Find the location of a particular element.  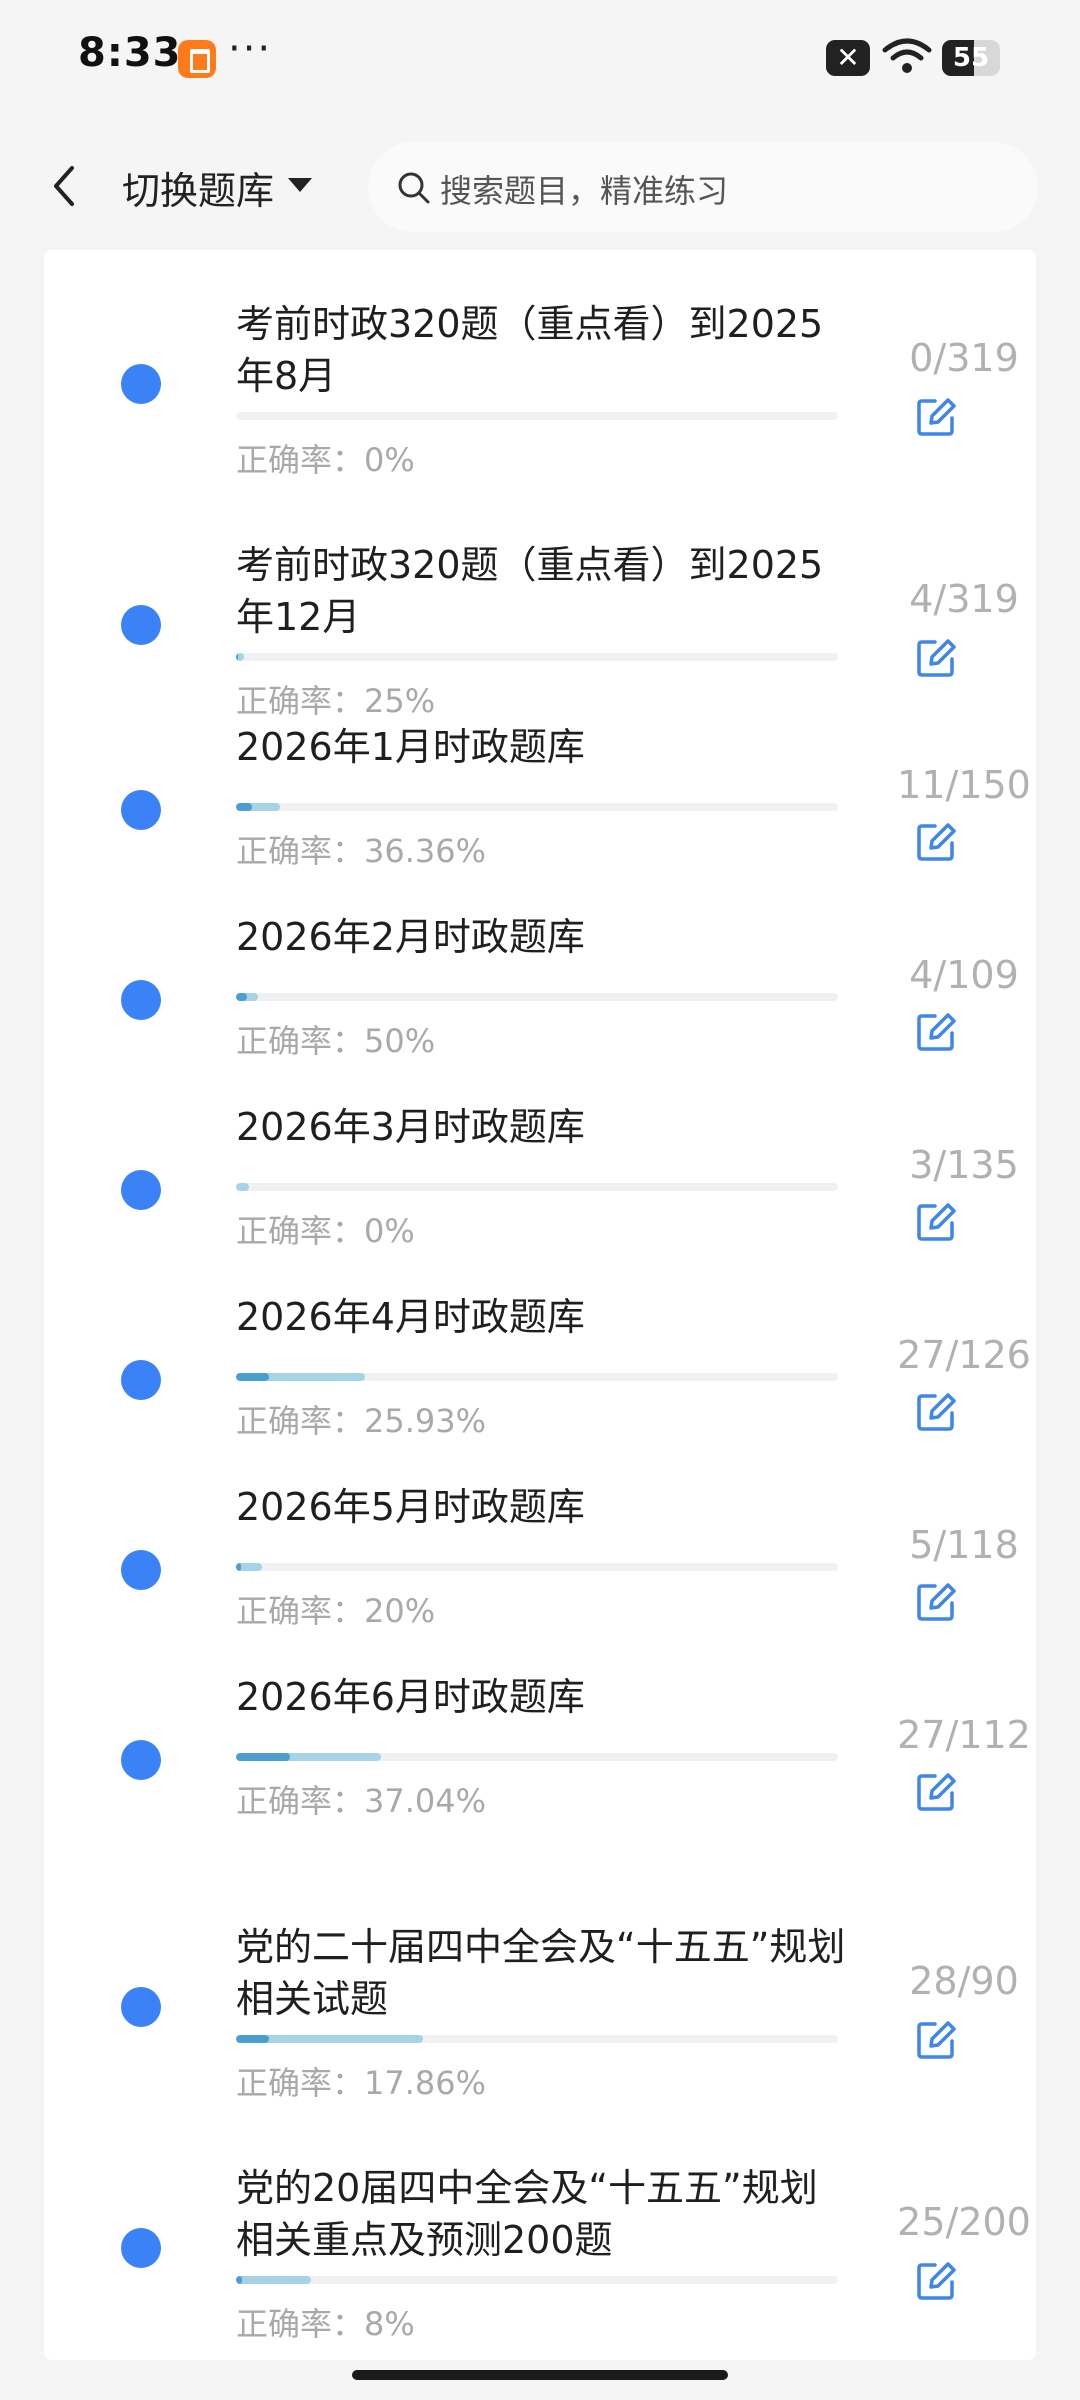

bank-name: 党的20届四中全会及“十五五”规划相关重点及预测200题 is located at coordinates (527, 2214).